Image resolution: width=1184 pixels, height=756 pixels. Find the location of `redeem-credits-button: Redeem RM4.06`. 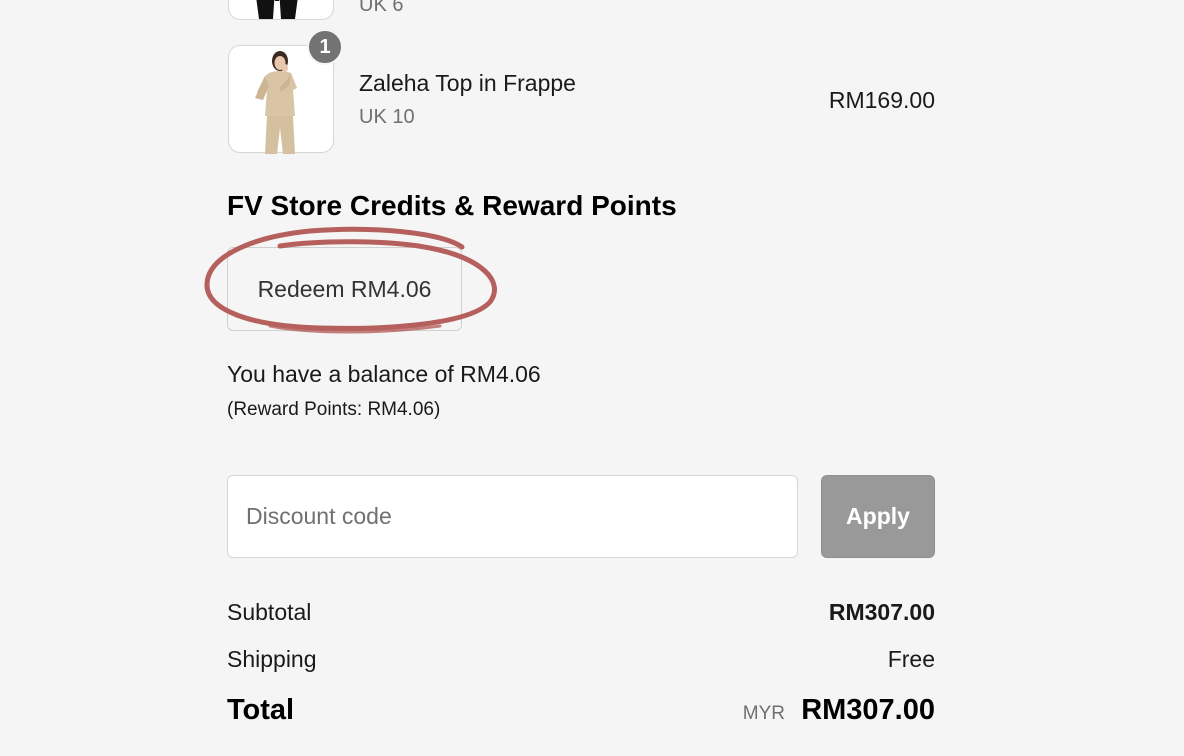

redeem-credits-button: Redeem RM4.06 is located at coordinates (344, 289).